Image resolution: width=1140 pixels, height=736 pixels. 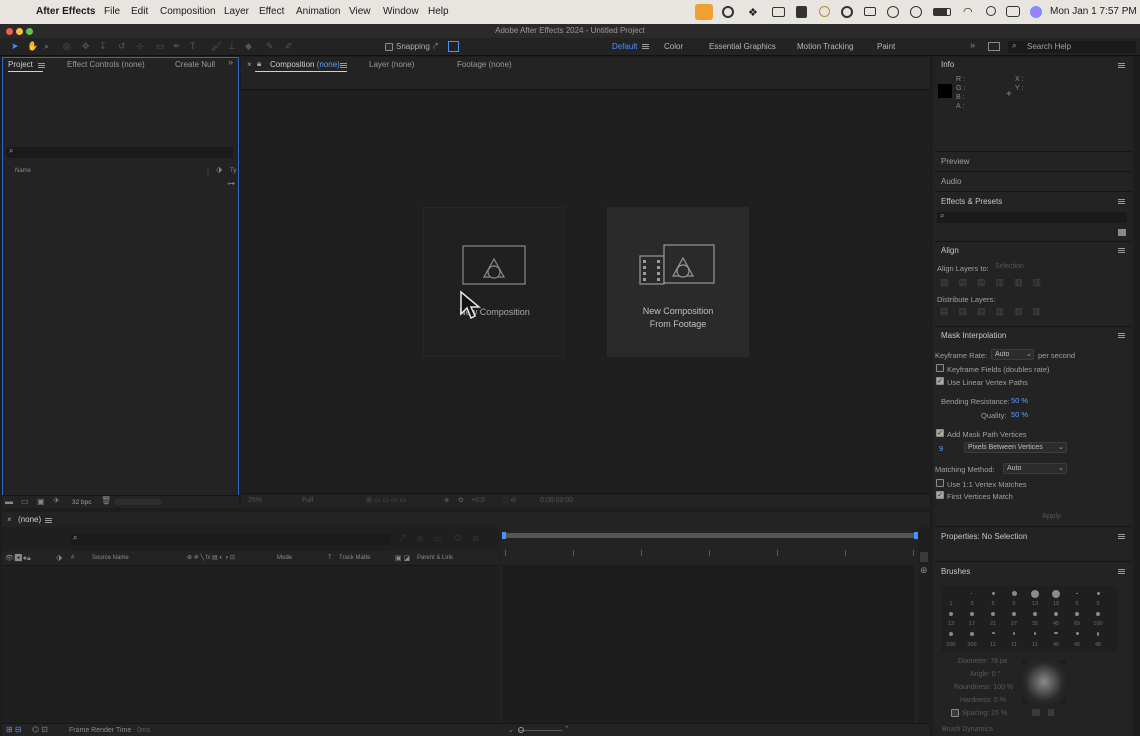 What do you see at coordinates (924, 557) in the screenshot?
I see `timeline-scrollbar` at bounding box center [924, 557].